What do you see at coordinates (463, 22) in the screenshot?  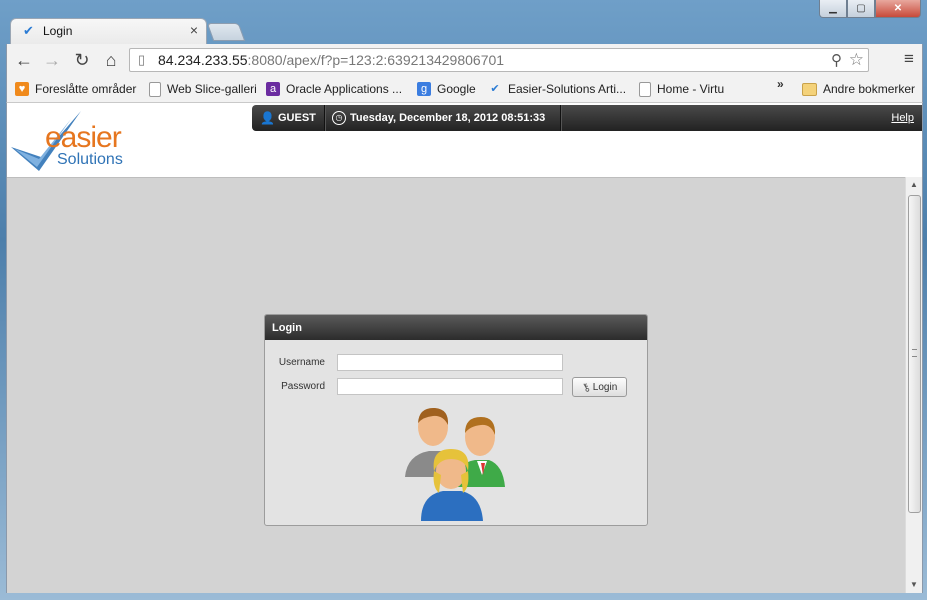 I see `title-bar: ✔ Login × ▁ ▢ ✕` at bounding box center [463, 22].